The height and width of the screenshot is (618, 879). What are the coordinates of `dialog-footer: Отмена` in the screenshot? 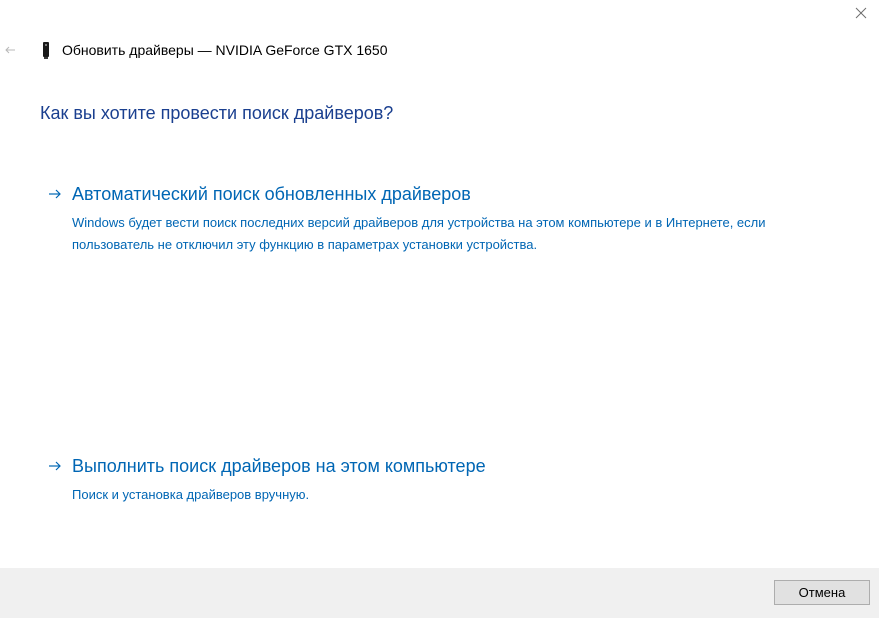 It's located at (439, 593).